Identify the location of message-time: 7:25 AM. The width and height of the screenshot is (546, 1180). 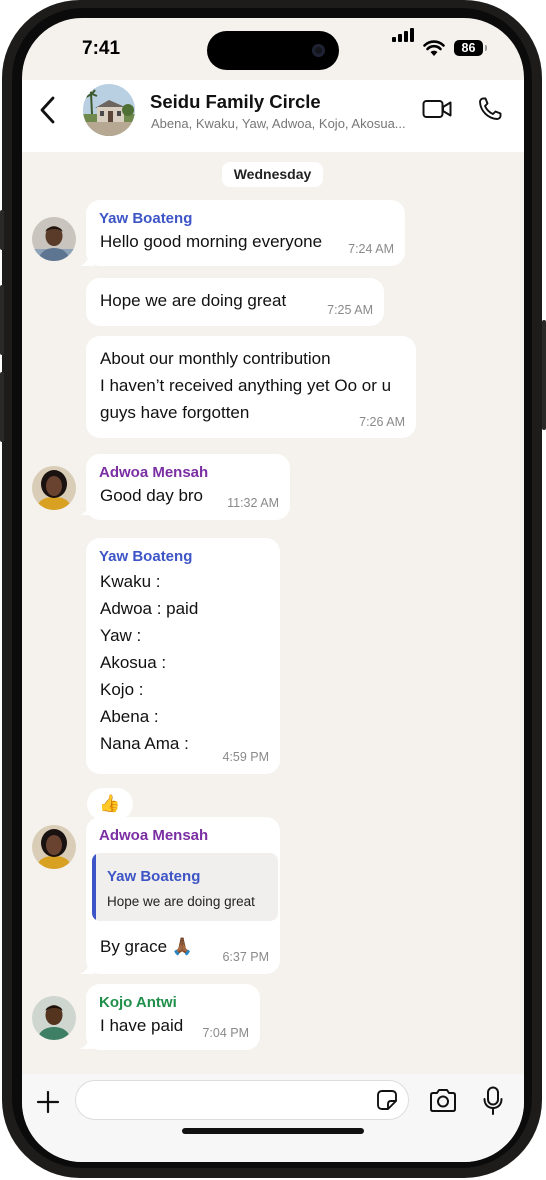
(350, 310).